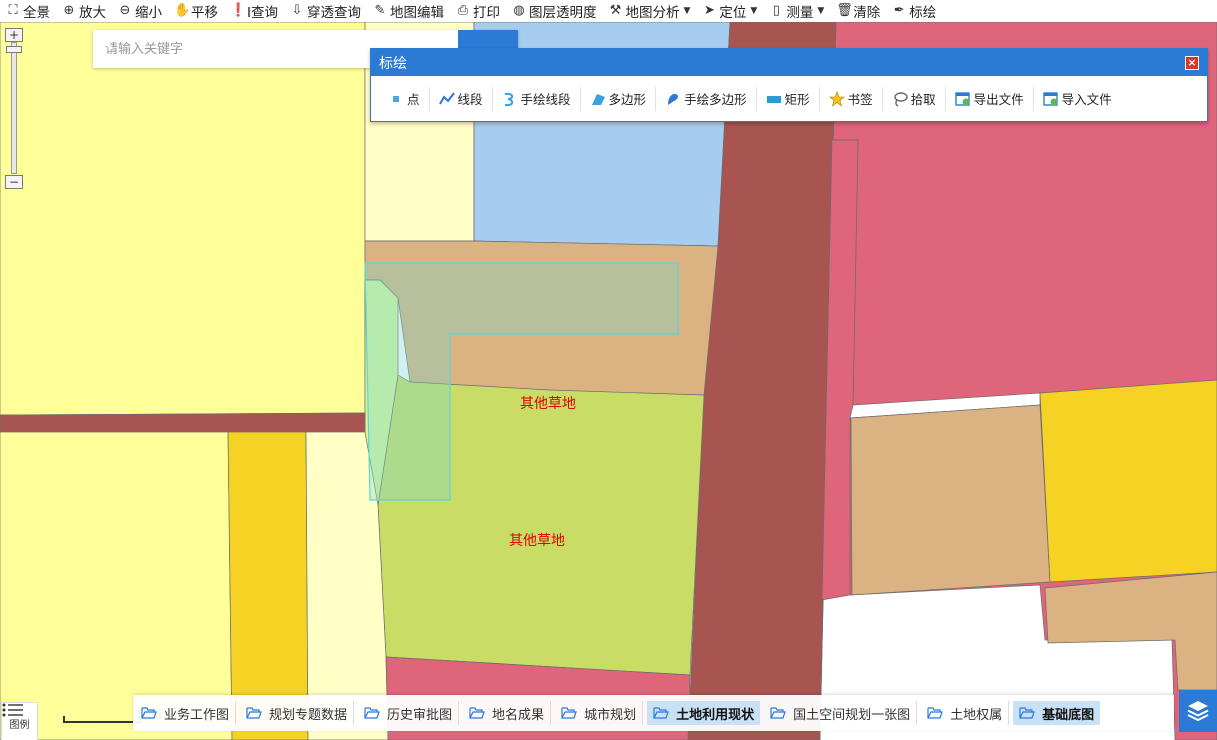  I want to click on layers-icon, so click(1198, 711).